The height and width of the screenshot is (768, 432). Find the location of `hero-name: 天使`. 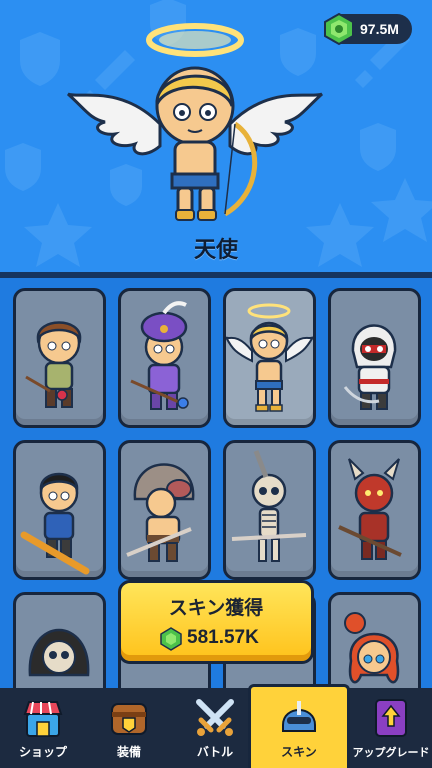

hero-name: 天使 is located at coordinates (215, 250).